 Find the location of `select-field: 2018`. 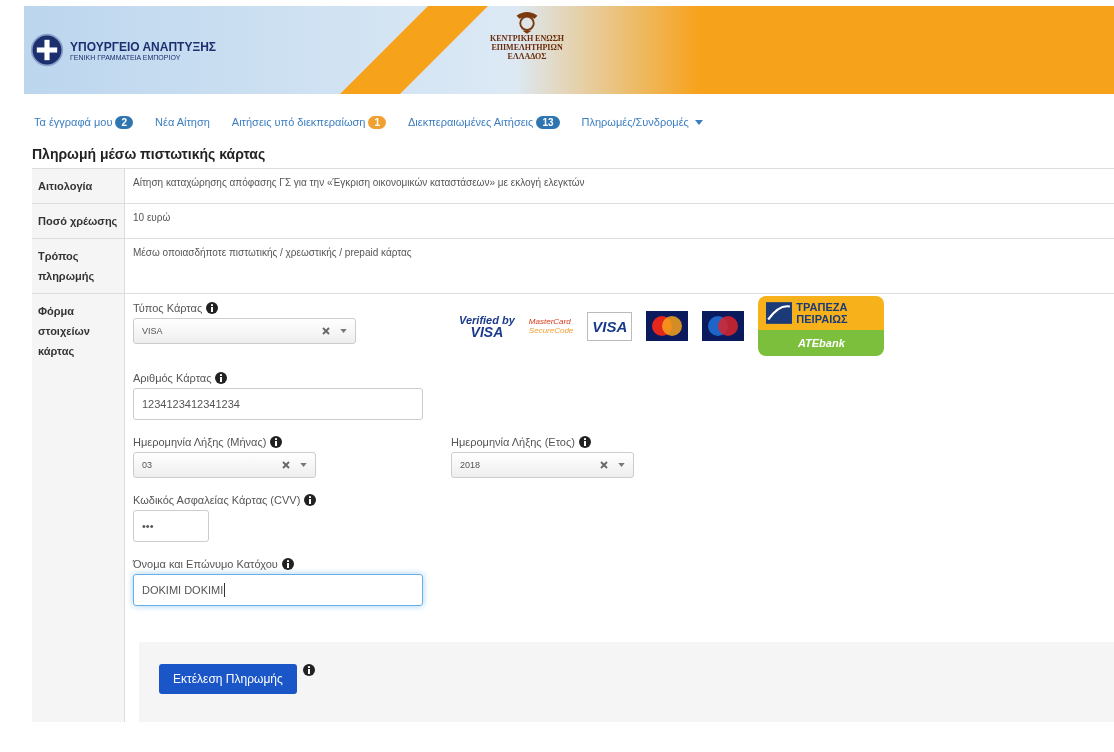

select-field: 2018 is located at coordinates (542, 465).